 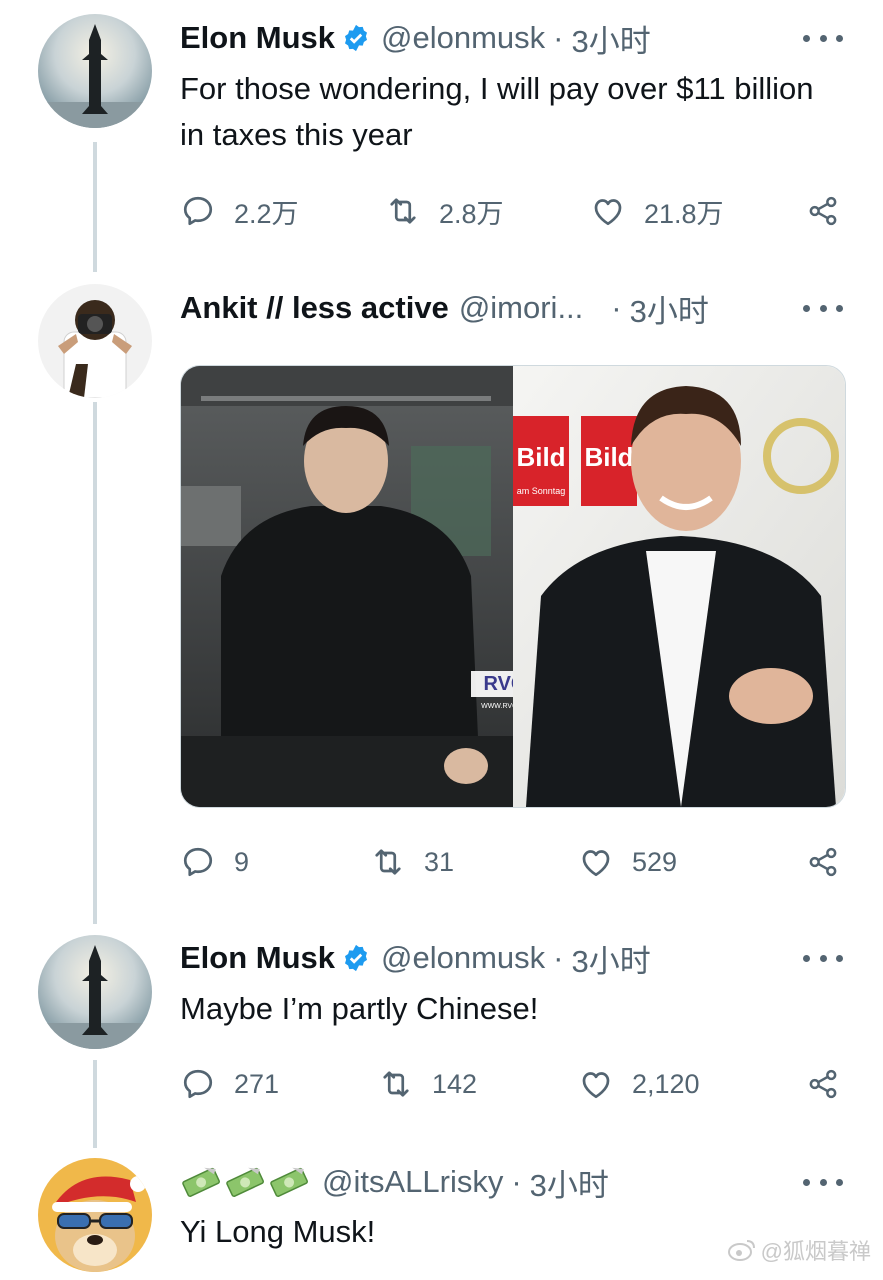 I want to click on sign-text-2: Bild, so click(x=608, y=457).